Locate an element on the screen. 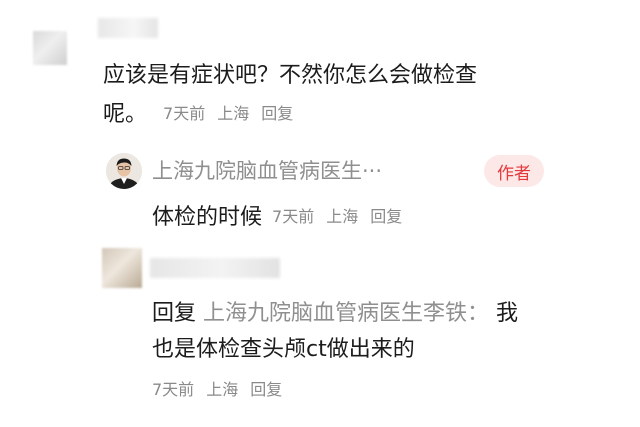  reply-prefix: 回复 is located at coordinates (174, 313).